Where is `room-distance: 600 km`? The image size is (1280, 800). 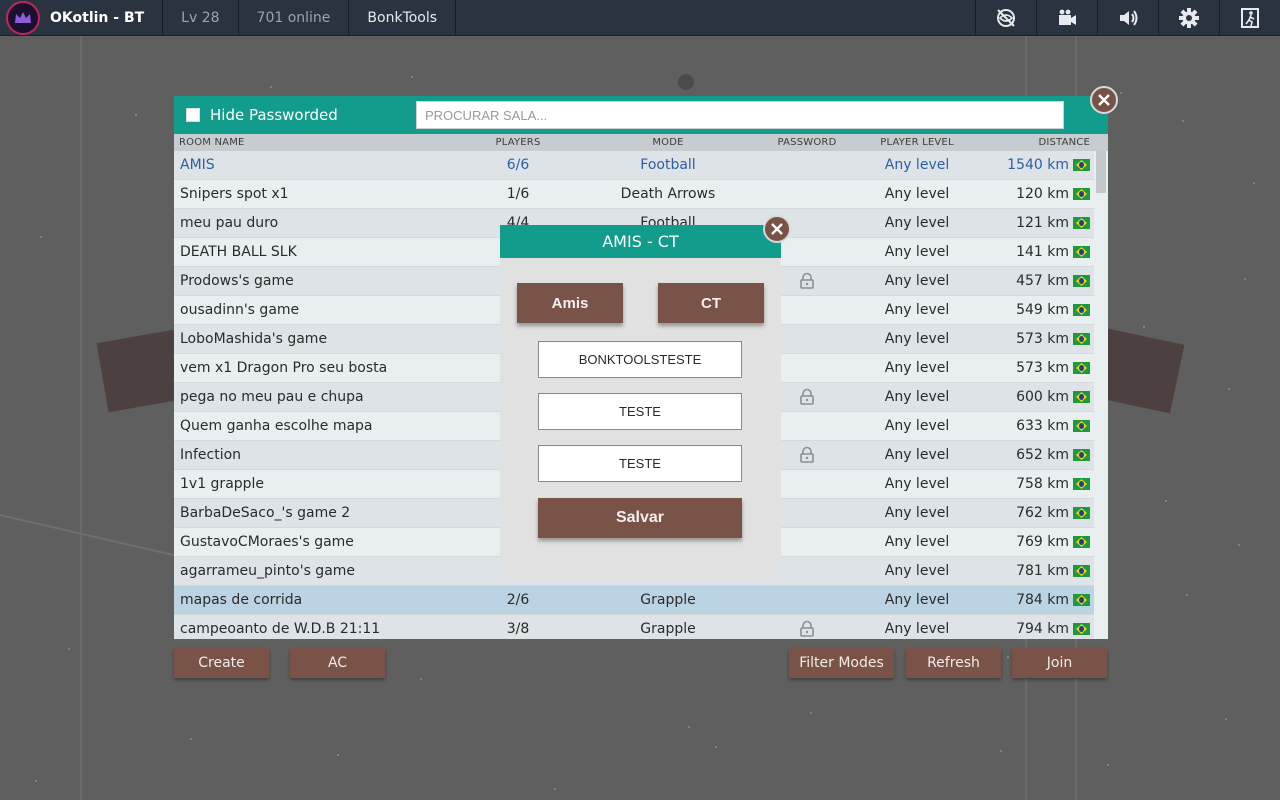 room-distance: 600 km is located at coordinates (1044, 397).